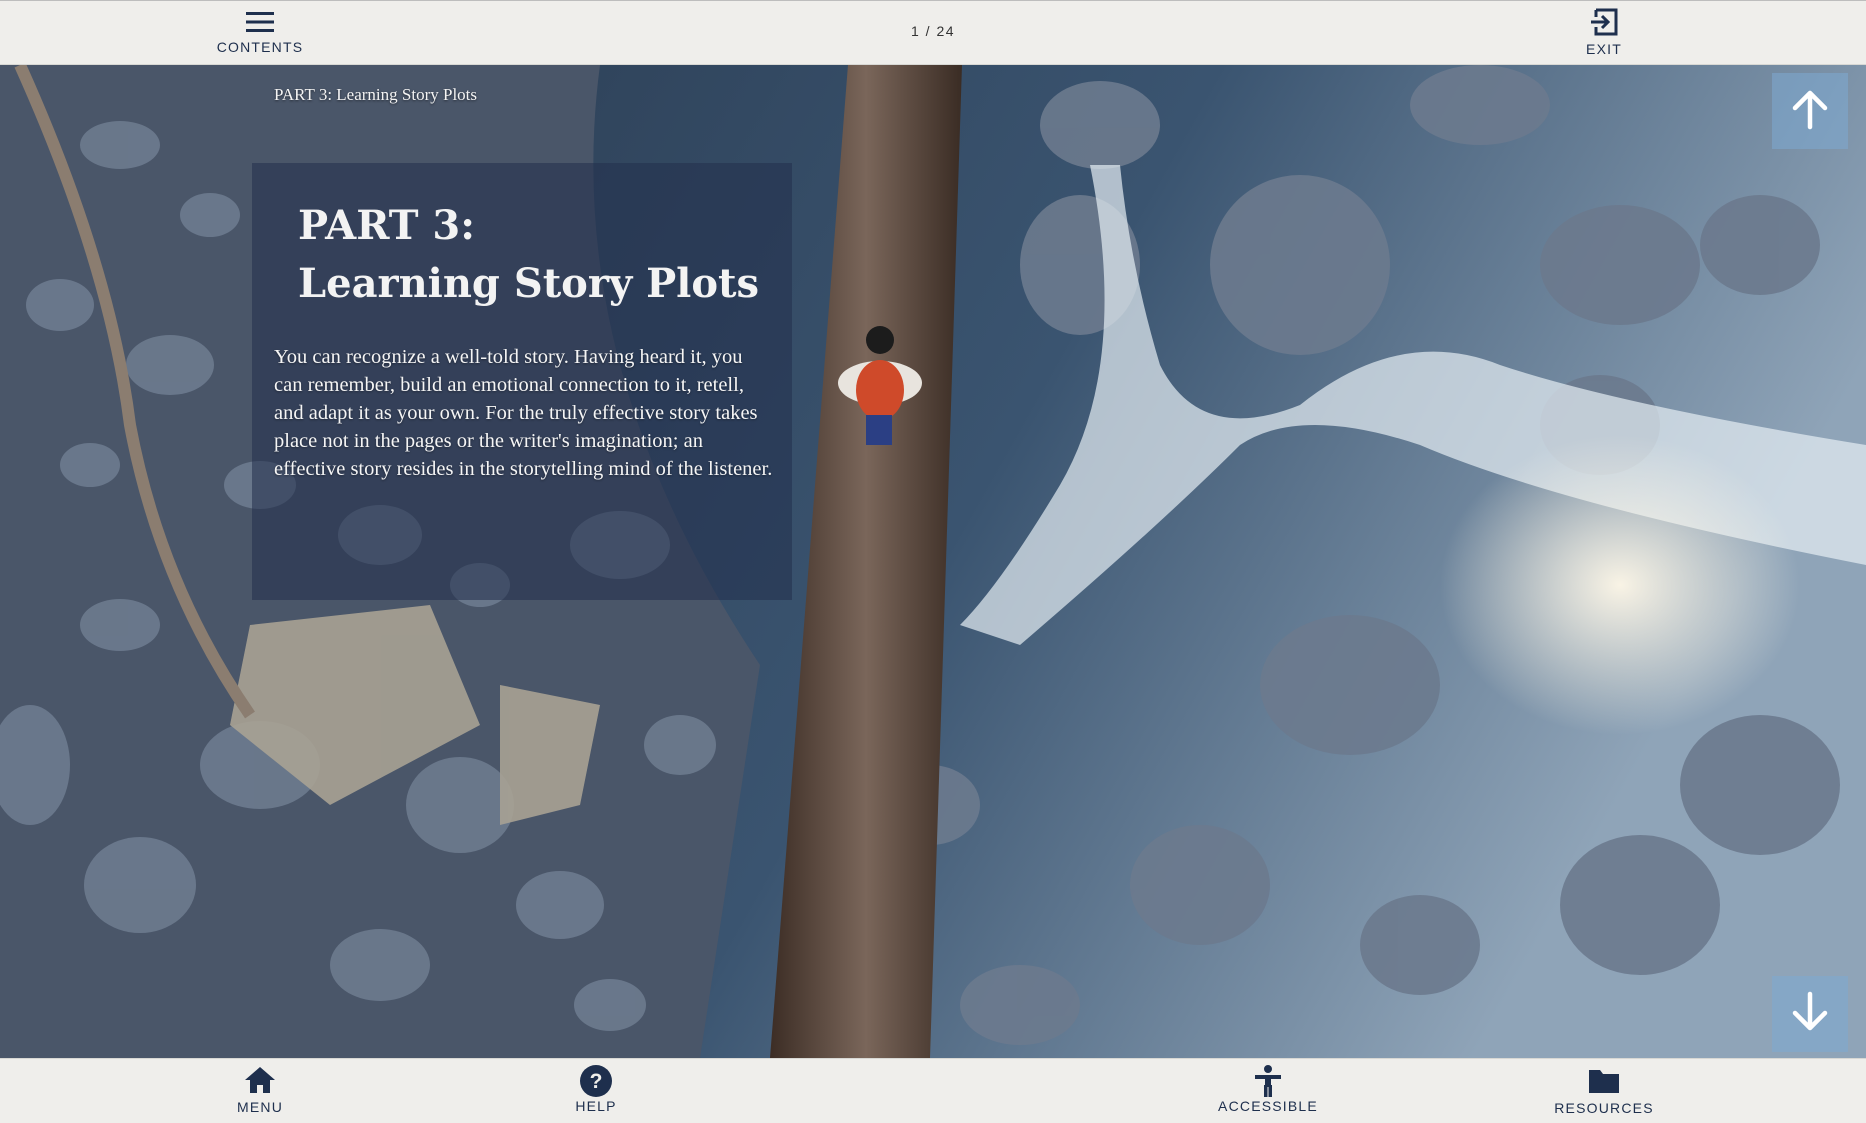  I want to click on exit-icon, so click(1604, 22).